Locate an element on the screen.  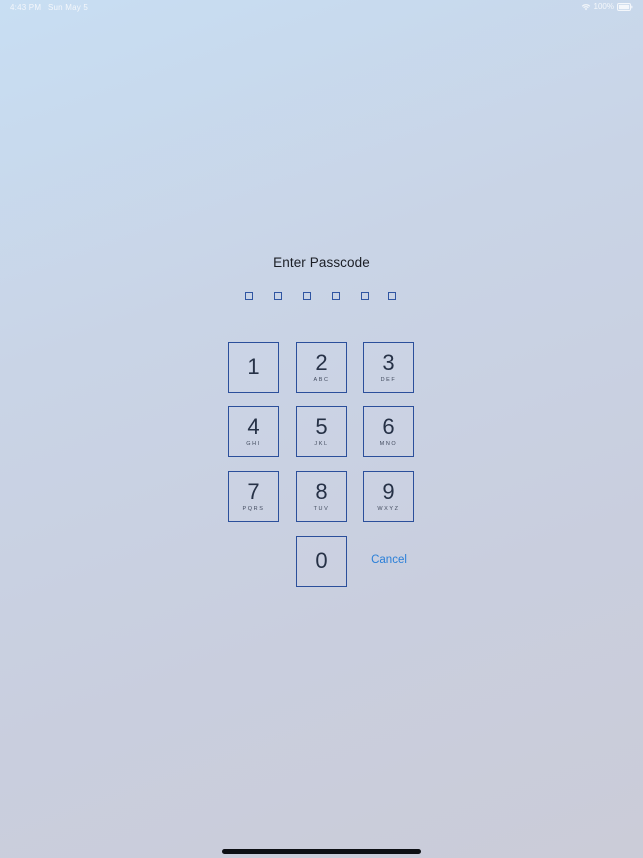
key-letters: DEF is located at coordinates (388, 380).